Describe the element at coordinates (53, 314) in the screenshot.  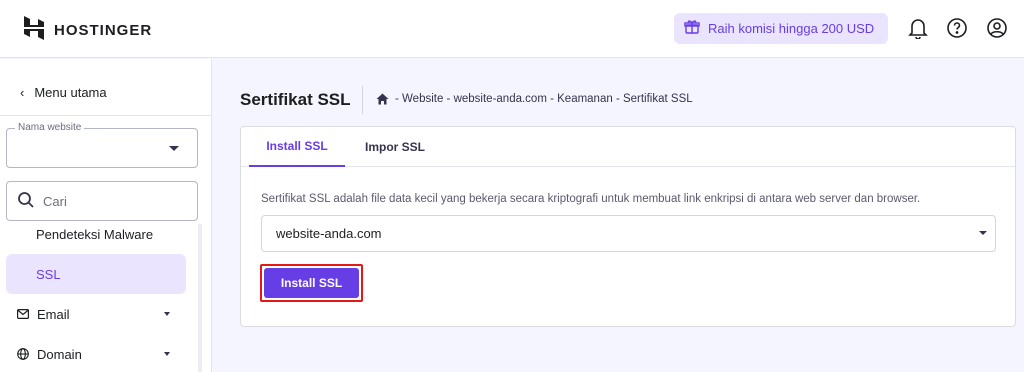
I see `sidebar-item-label: Email` at that location.